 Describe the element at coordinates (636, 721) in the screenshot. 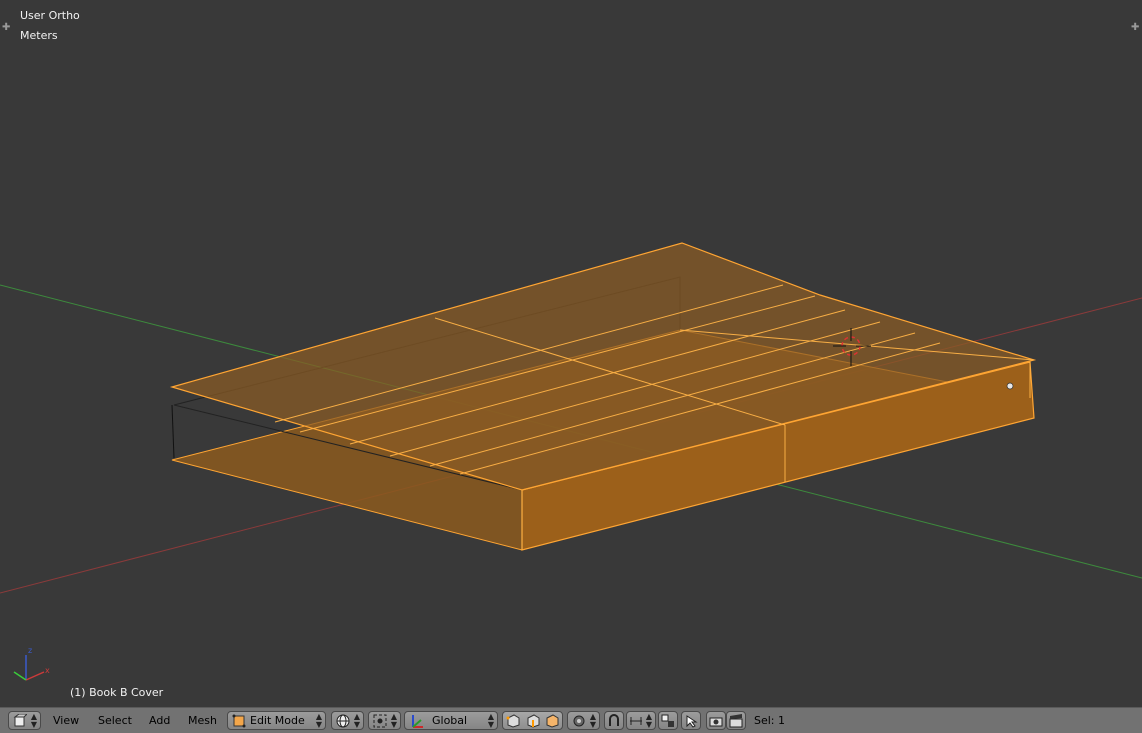

I see `snap-element-icon` at that location.